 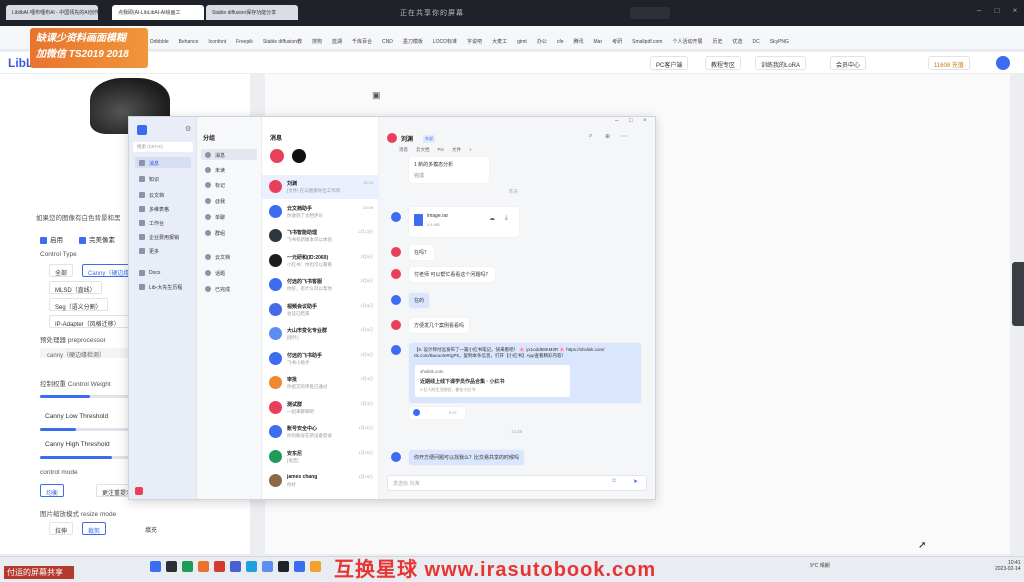 What do you see at coordinates (85, 457) in the screenshot?
I see `canny-high-slider` at bounding box center [85, 457].